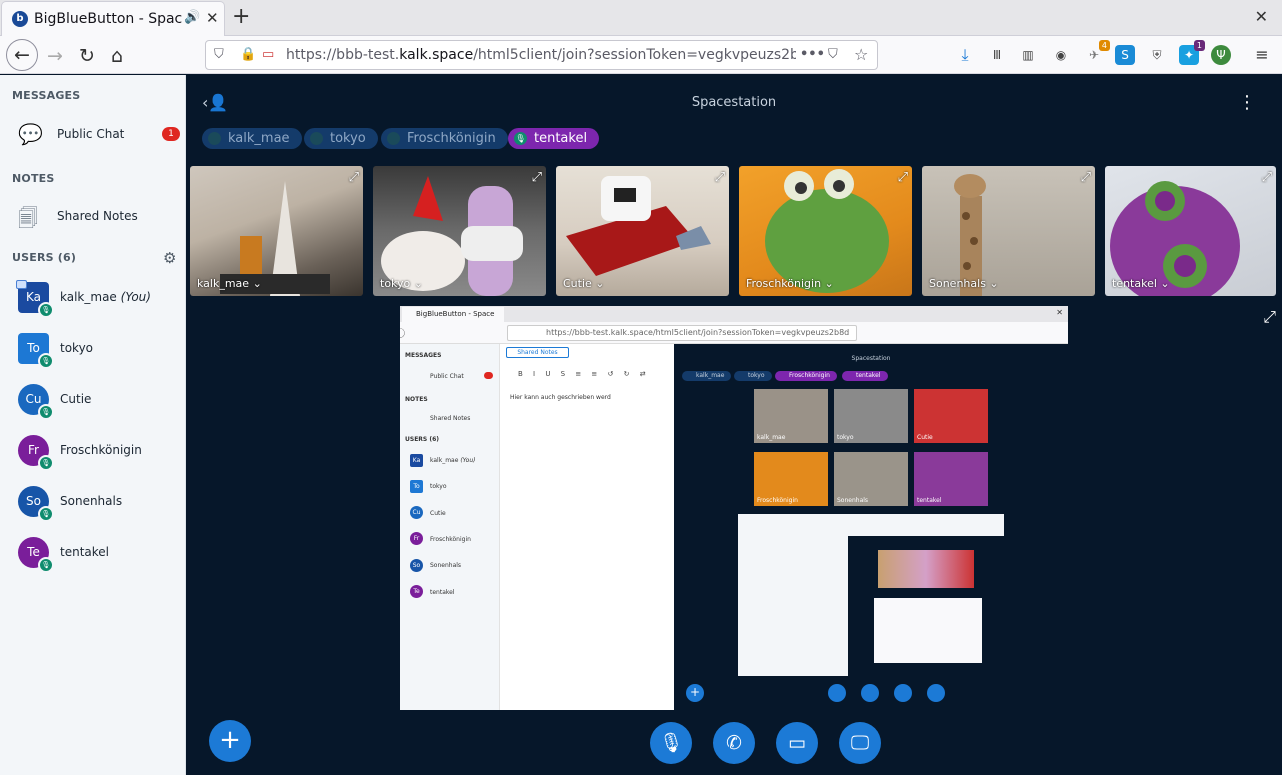  Describe the element at coordinates (87, 56) in the screenshot. I see `reload-button: ↻` at that location.